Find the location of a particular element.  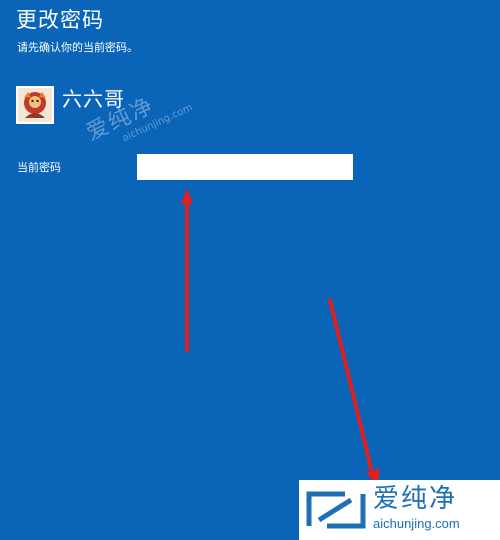

brand-name: 爱纯净 is located at coordinates (415, 499).